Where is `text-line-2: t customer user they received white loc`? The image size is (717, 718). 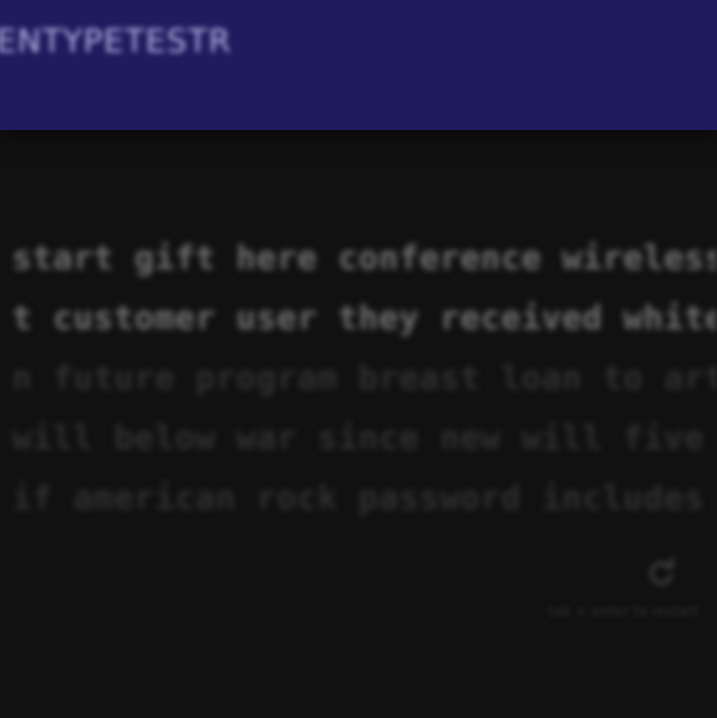
text-line-2: t customer user they received white loc is located at coordinates (364, 318).